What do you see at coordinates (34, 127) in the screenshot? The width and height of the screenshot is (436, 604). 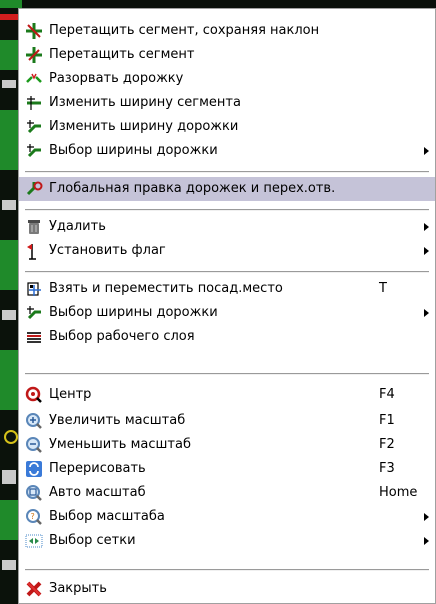 I see `change-track-width-icon` at bounding box center [34, 127].